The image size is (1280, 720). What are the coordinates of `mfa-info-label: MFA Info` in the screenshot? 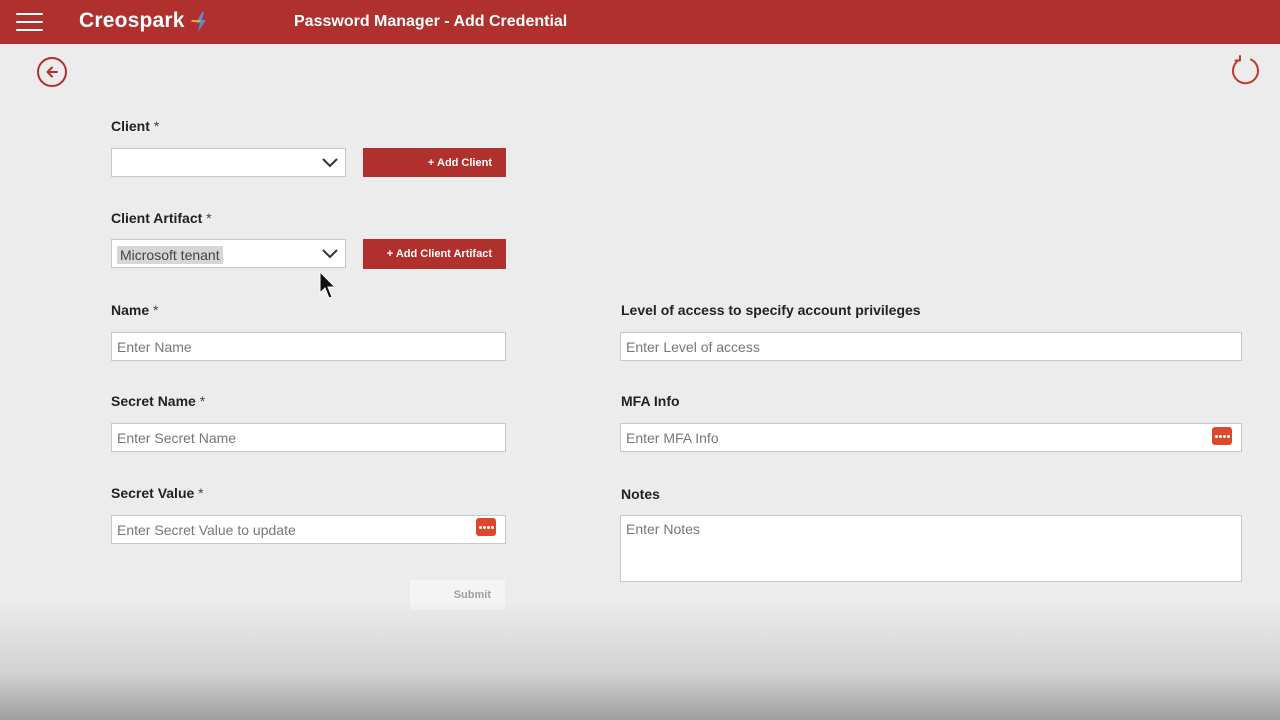 It's located at (650, 401).